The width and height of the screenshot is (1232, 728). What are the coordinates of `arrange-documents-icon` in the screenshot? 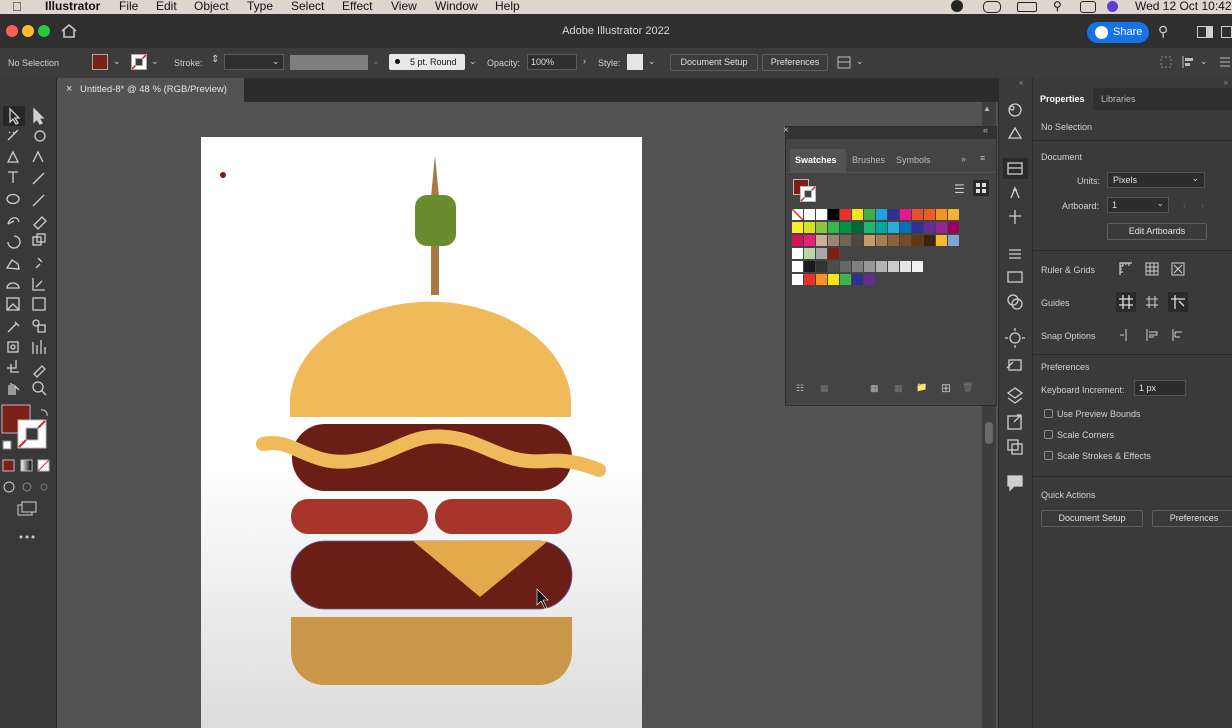 It's located at (844, 62).